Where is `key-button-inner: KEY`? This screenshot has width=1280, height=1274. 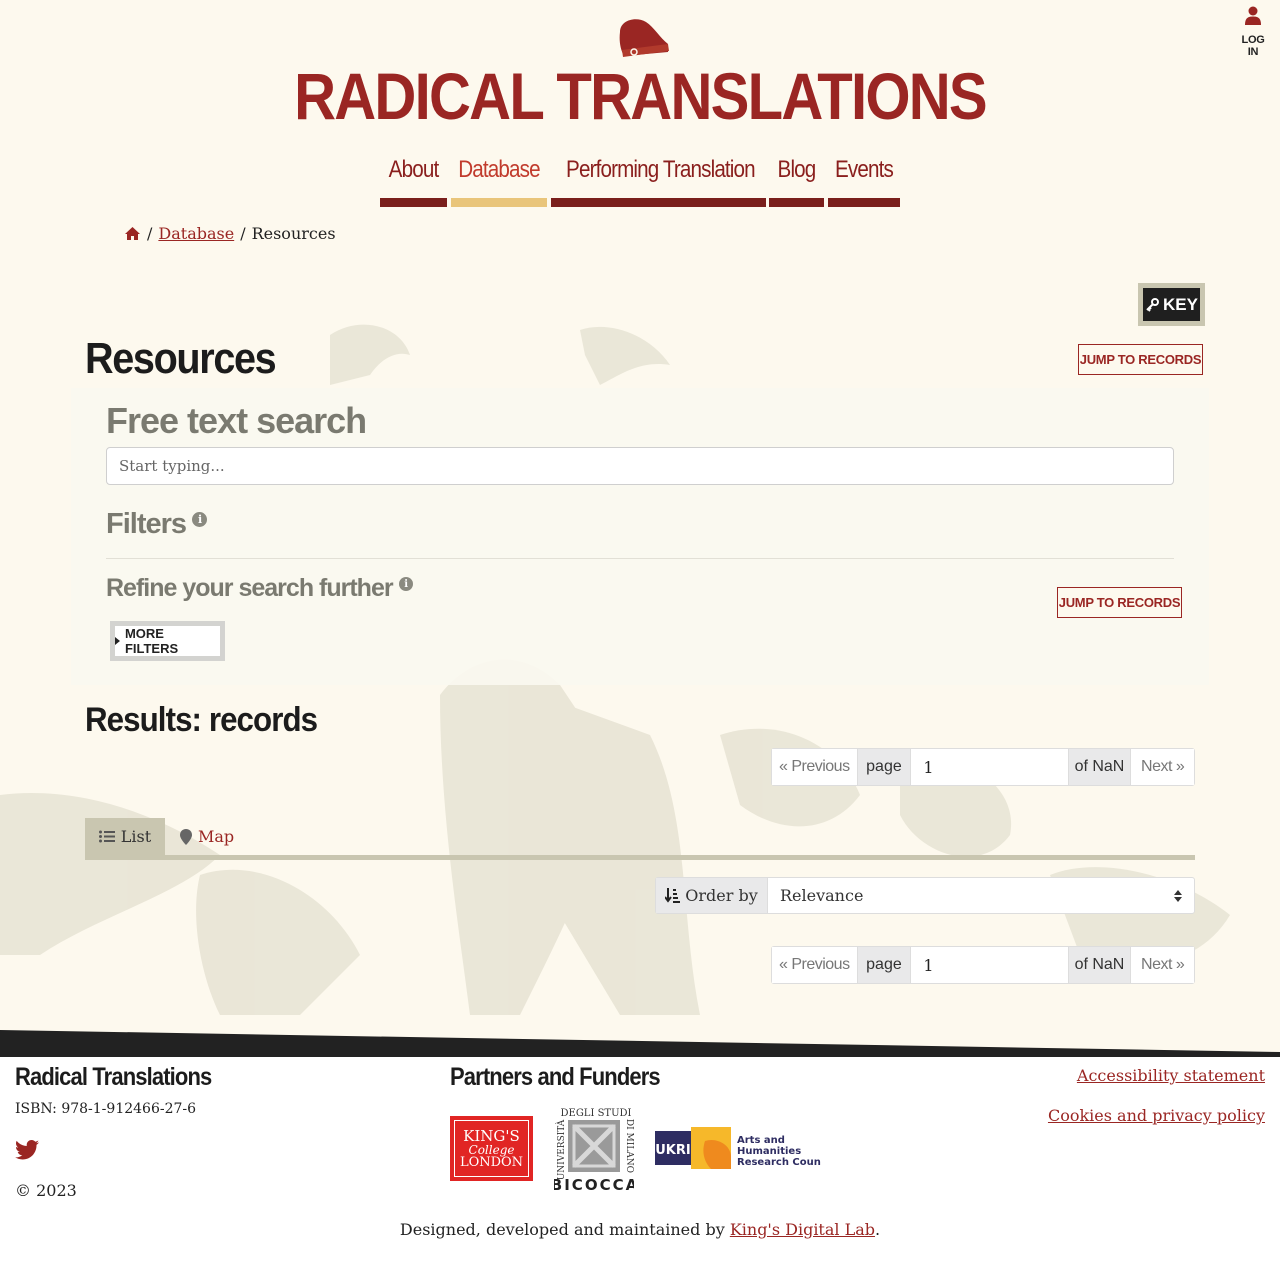 key-button-inner: KEY is located at coordinates (1171, 304).